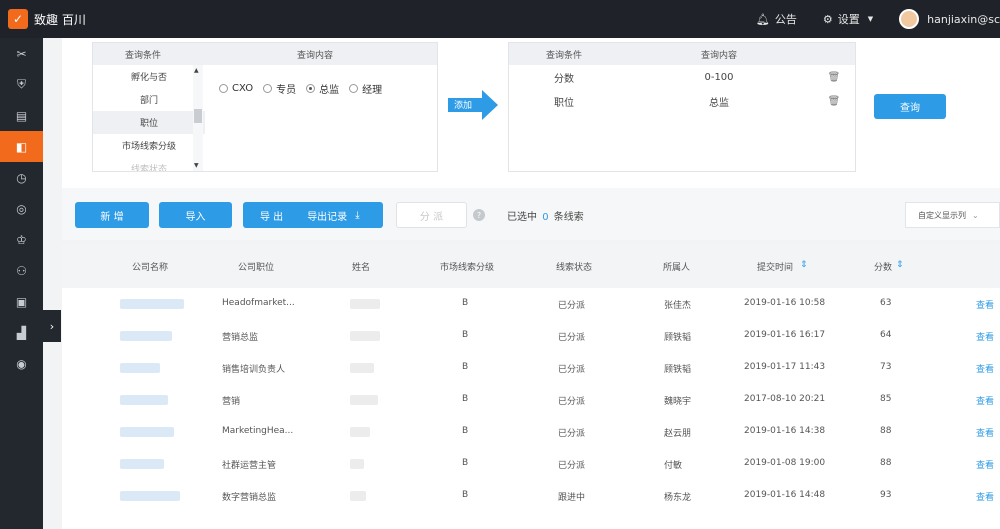 The height and width of the screenshot is (529, 1000). Describe the element at coordinates (21, 208) in the screenshot. I see `sidebar-item-target: ◎` at that location.